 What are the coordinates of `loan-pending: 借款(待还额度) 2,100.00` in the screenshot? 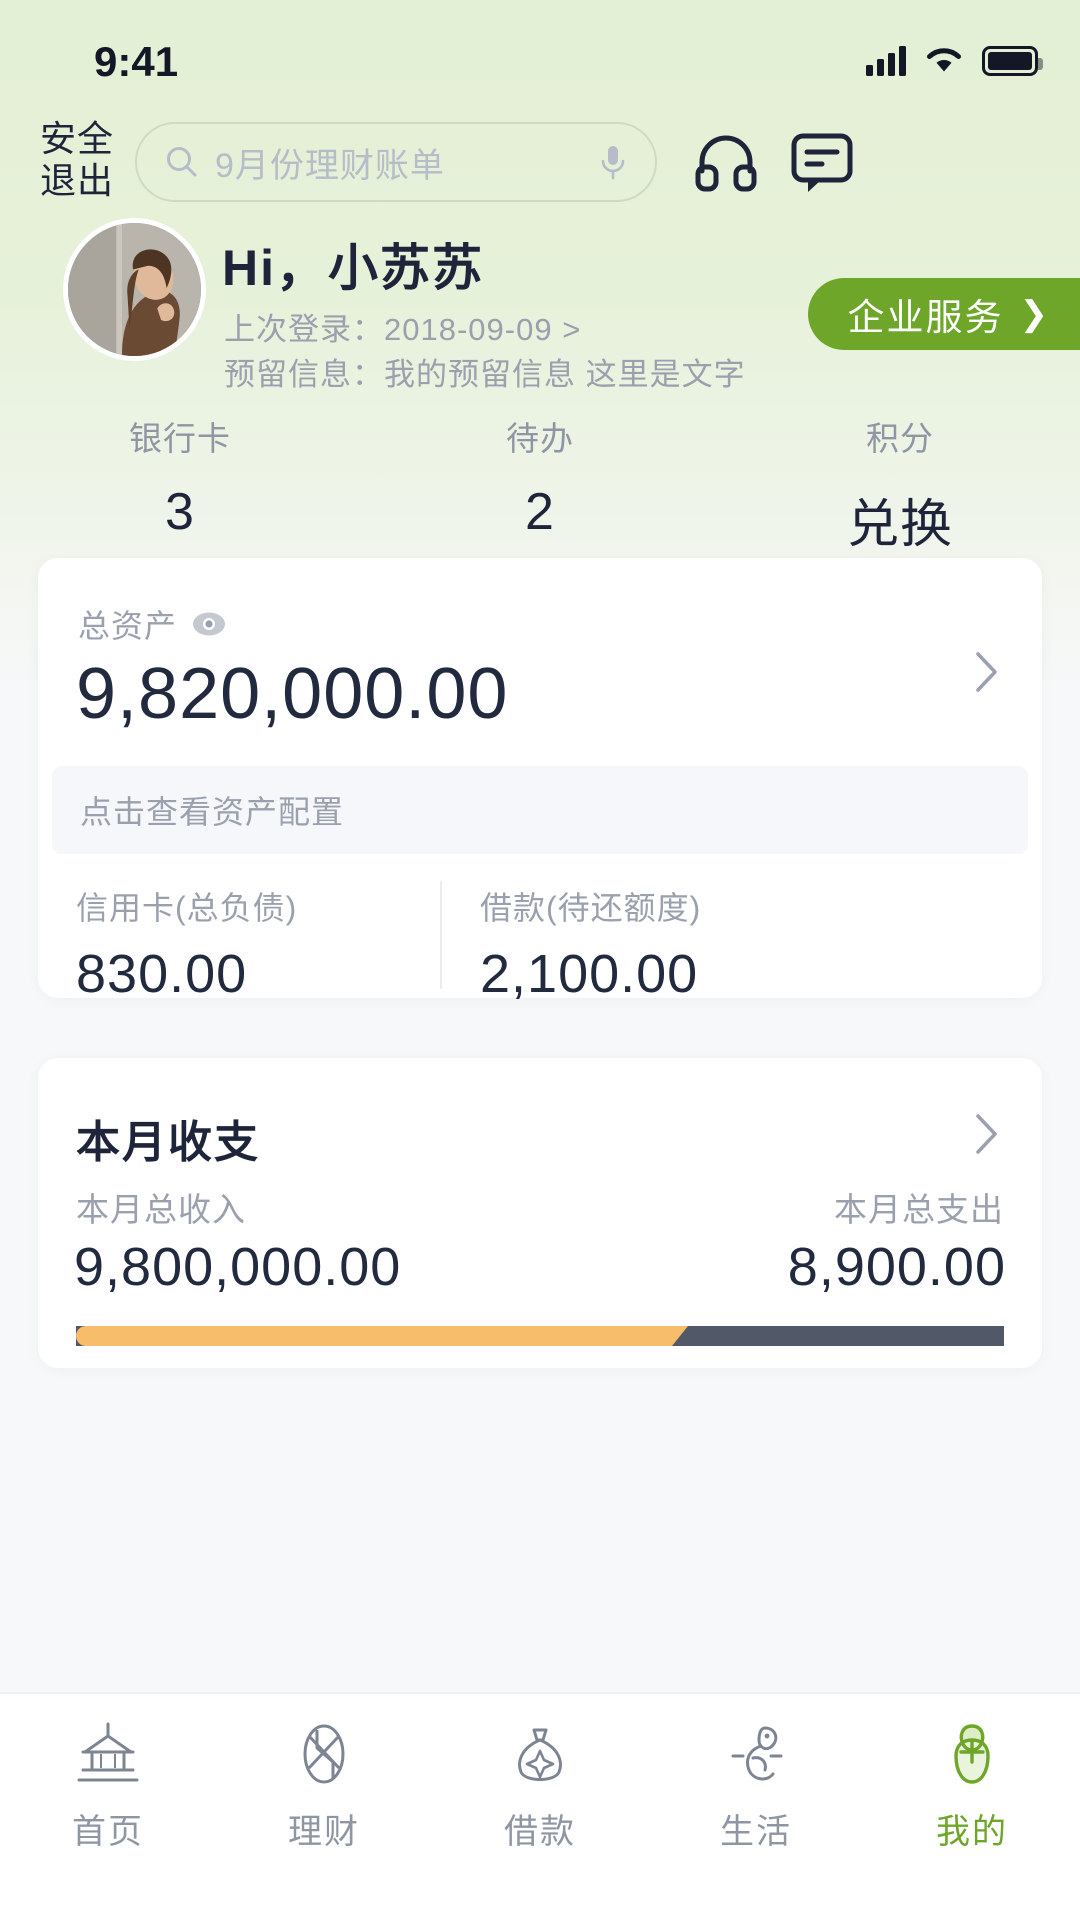 It's located at (590, 944).